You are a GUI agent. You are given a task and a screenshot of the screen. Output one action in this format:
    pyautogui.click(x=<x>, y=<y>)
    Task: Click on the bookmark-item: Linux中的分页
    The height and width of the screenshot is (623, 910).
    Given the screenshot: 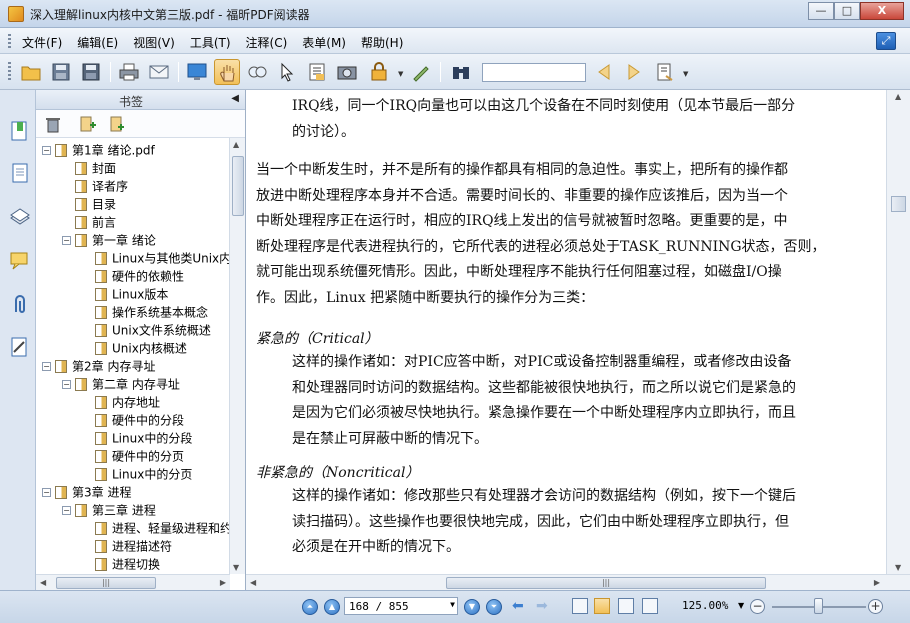 What is the action you would take?
    pyautogui.click(x=137, y=474)
    